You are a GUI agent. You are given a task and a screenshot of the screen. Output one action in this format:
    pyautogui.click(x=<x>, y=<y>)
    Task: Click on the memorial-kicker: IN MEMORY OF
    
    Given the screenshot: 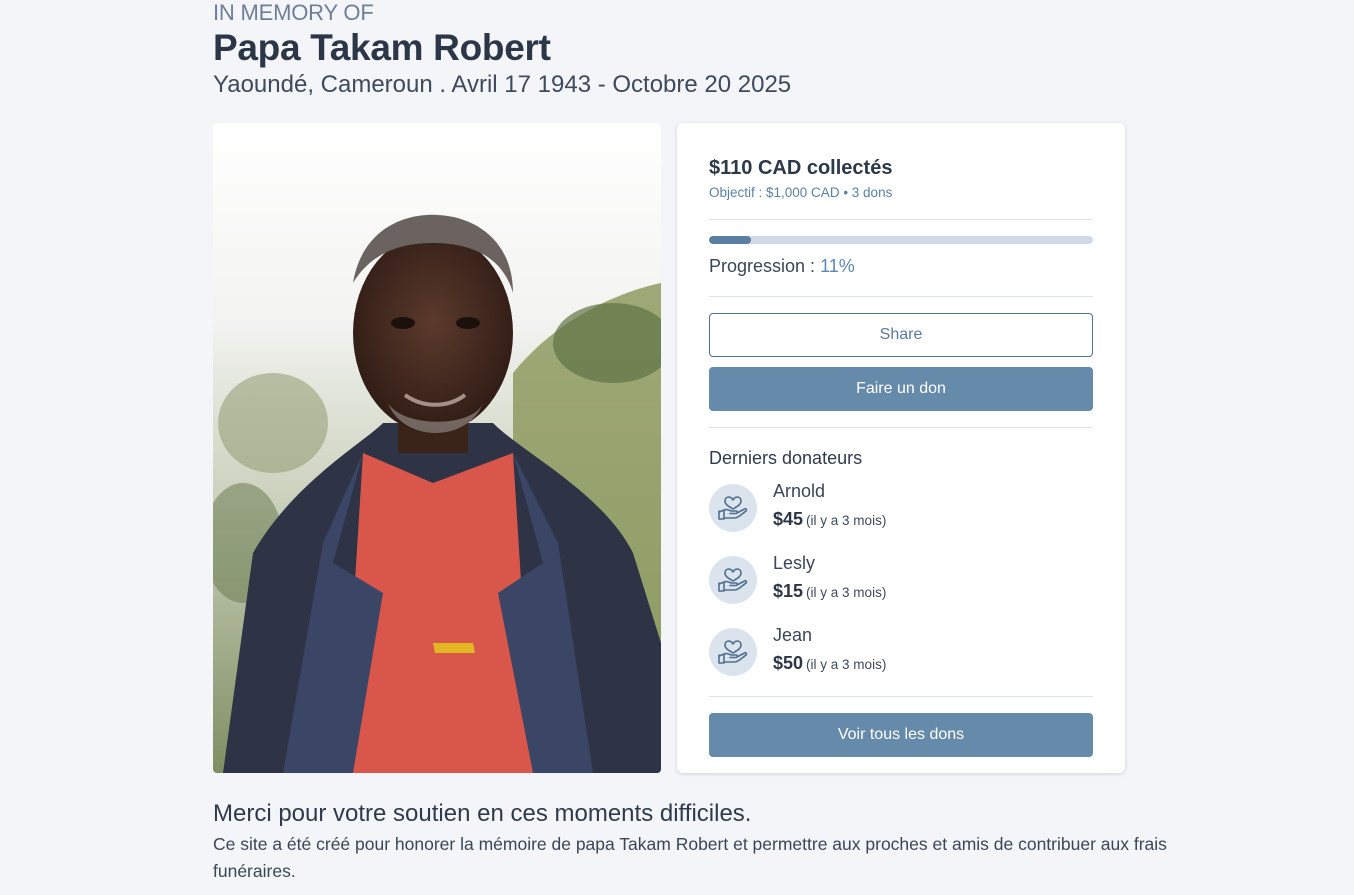 What is the action you would take?
    pyautogui.click(x=293, y=12)
    